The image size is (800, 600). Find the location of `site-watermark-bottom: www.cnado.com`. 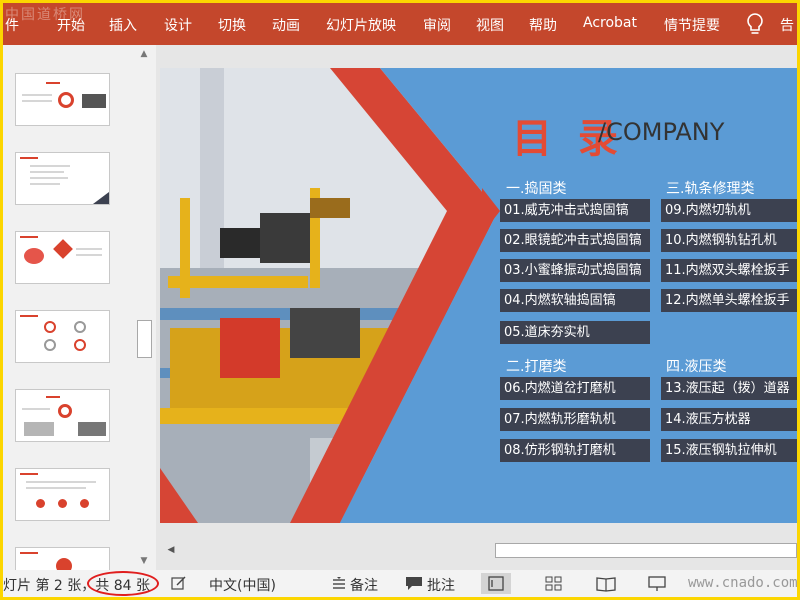

site-watermark-bottom: www.cnado.com is located at coordinates (742, 583).